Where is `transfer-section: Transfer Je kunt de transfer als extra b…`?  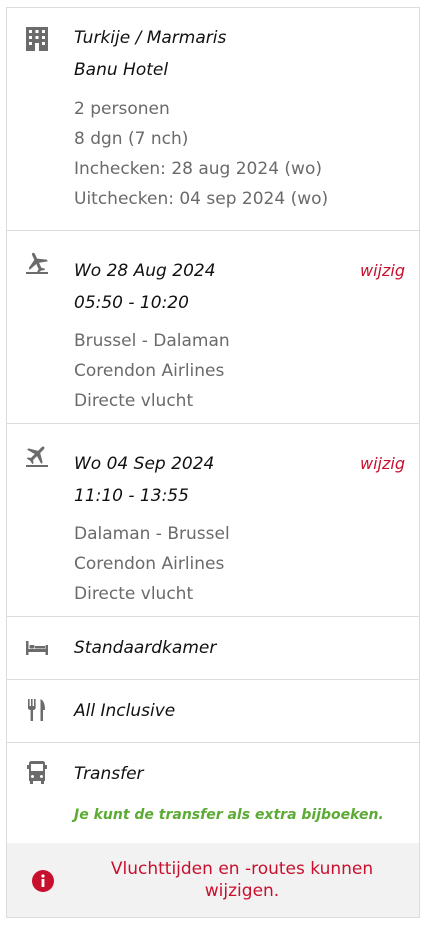 transfer-section: Transfer Je kunt de transfer als extra b… is located at coordinates (213, 793).